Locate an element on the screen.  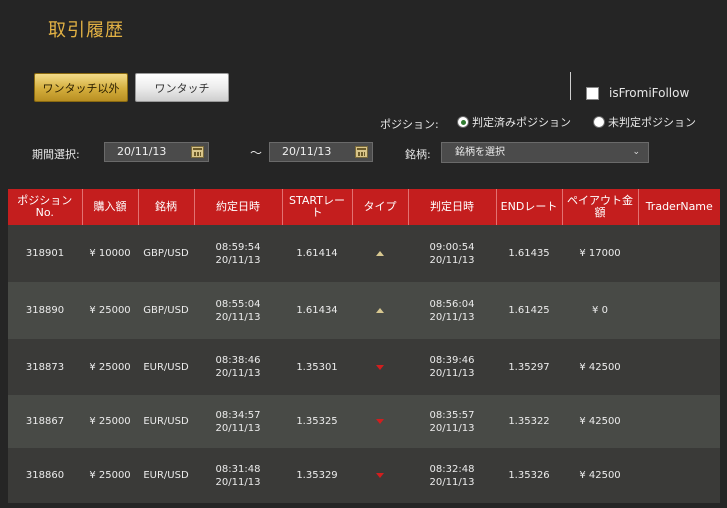
col-header-symbol: 銘柄 is located at coordinates (166, 207).